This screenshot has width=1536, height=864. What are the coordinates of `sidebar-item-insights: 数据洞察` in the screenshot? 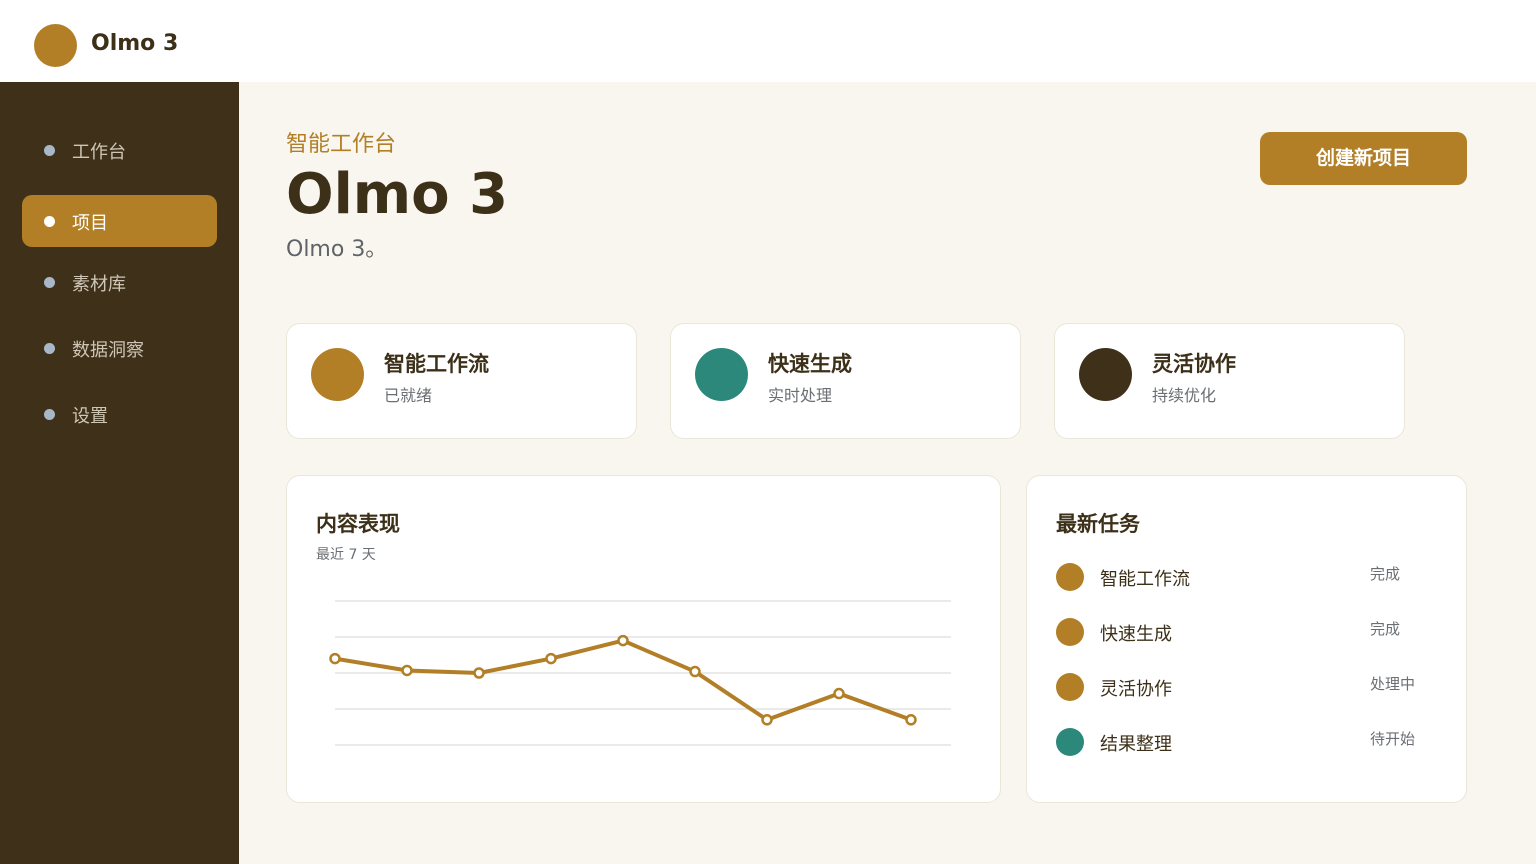 It's located at (119, 348).